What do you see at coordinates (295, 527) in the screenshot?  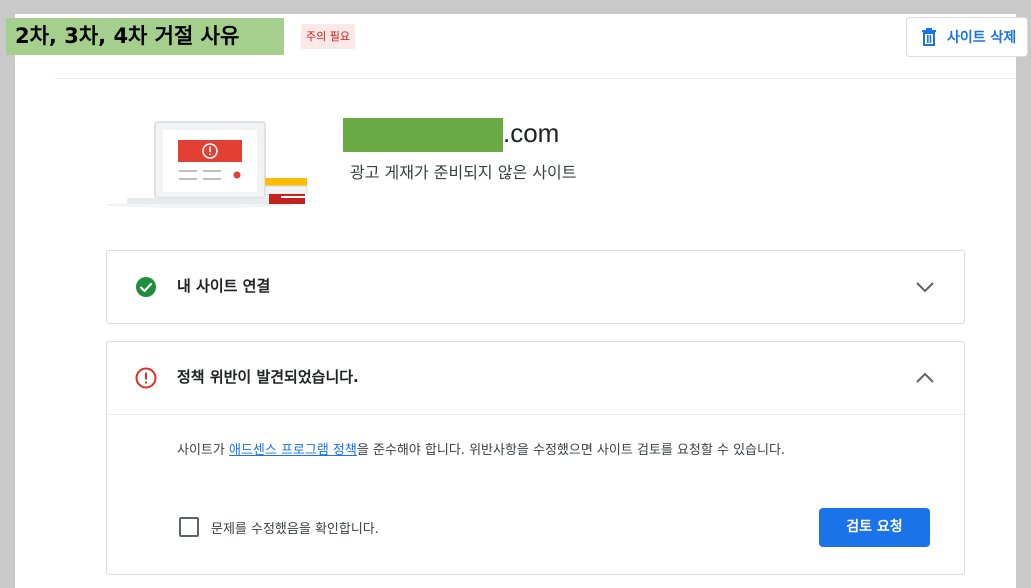 I see `confirm-fix-label: 문제를 수정했음을 확인합니다.` at bounding box center [295, 527].